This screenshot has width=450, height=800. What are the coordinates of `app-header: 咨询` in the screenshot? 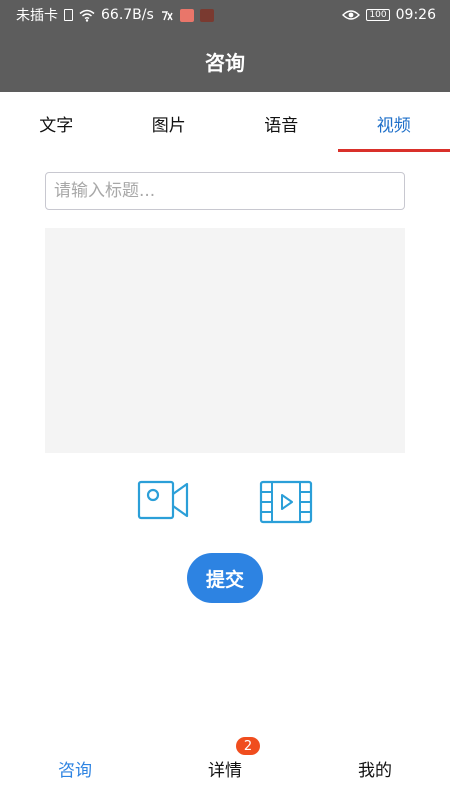 It's located at (225, 61).